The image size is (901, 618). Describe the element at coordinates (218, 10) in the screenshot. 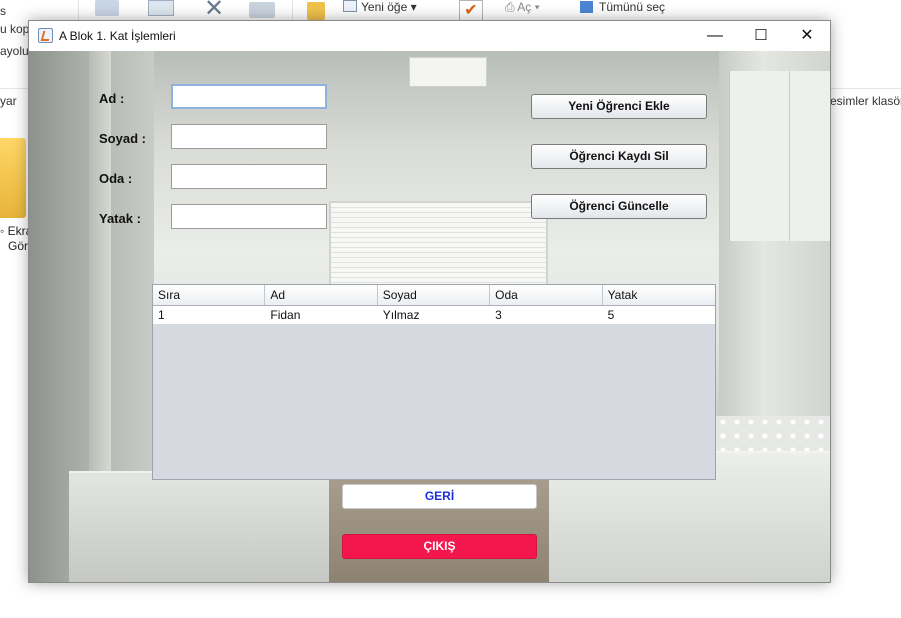

I see `delete-icon: ✕` at that location.